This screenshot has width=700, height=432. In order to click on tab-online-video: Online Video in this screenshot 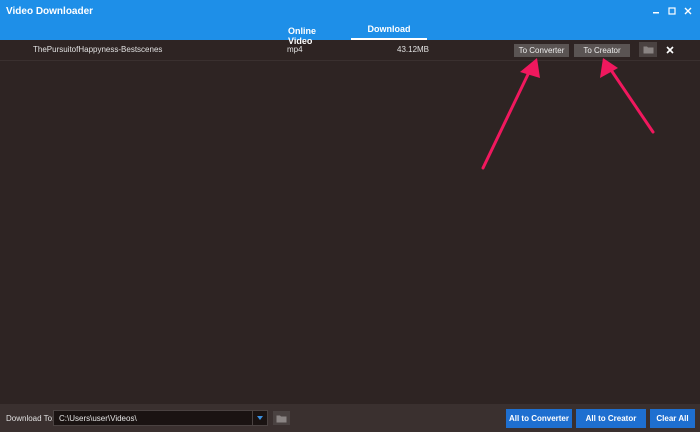, I will do `click(313, 33)`.